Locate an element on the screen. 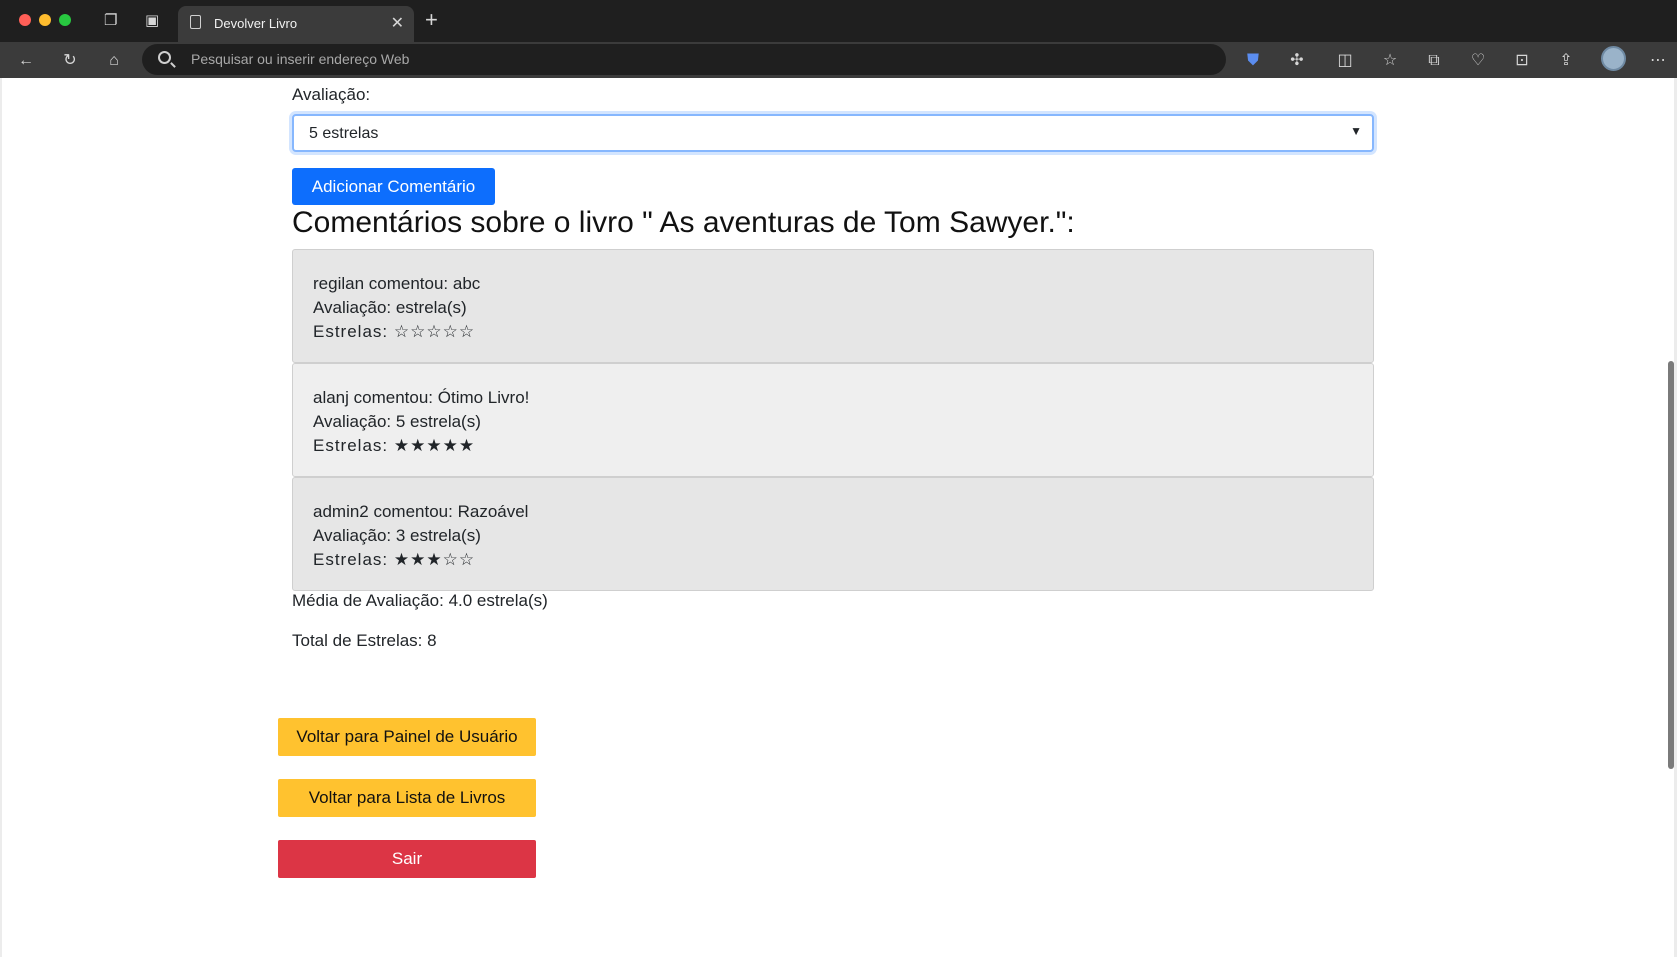  scrollbar is located at coordinates (1671, 565).